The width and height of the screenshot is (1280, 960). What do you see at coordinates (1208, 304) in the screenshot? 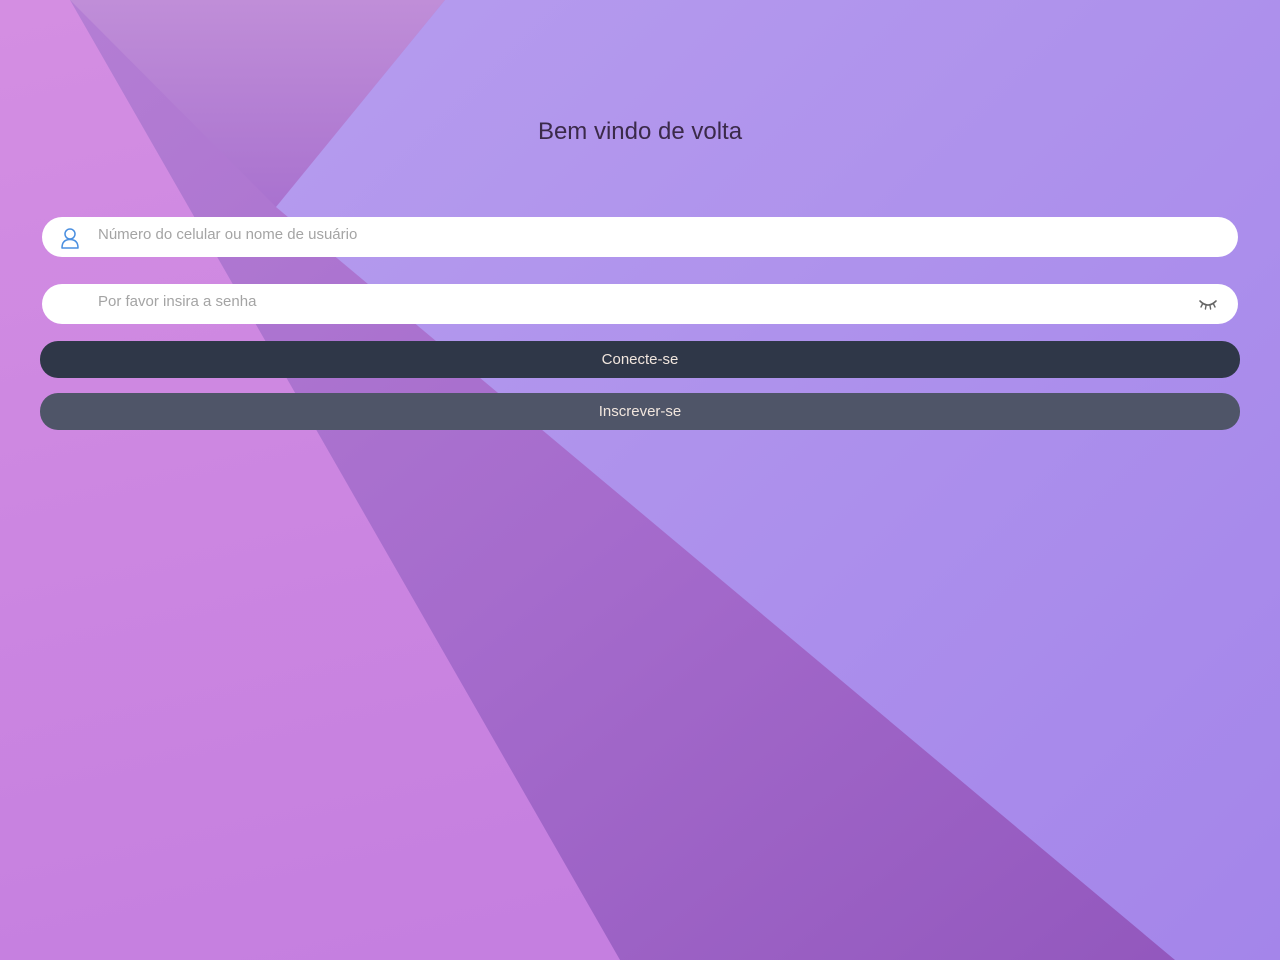
I see `eye-closed-icon` at bounding box center [1208, 304].